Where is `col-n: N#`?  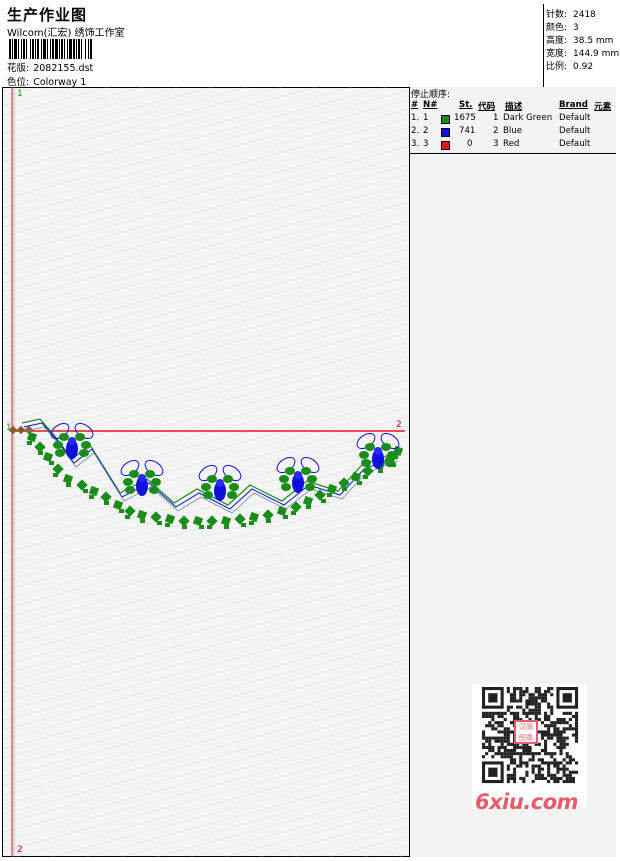
col-n: N# is located at coordinates (430, 105).